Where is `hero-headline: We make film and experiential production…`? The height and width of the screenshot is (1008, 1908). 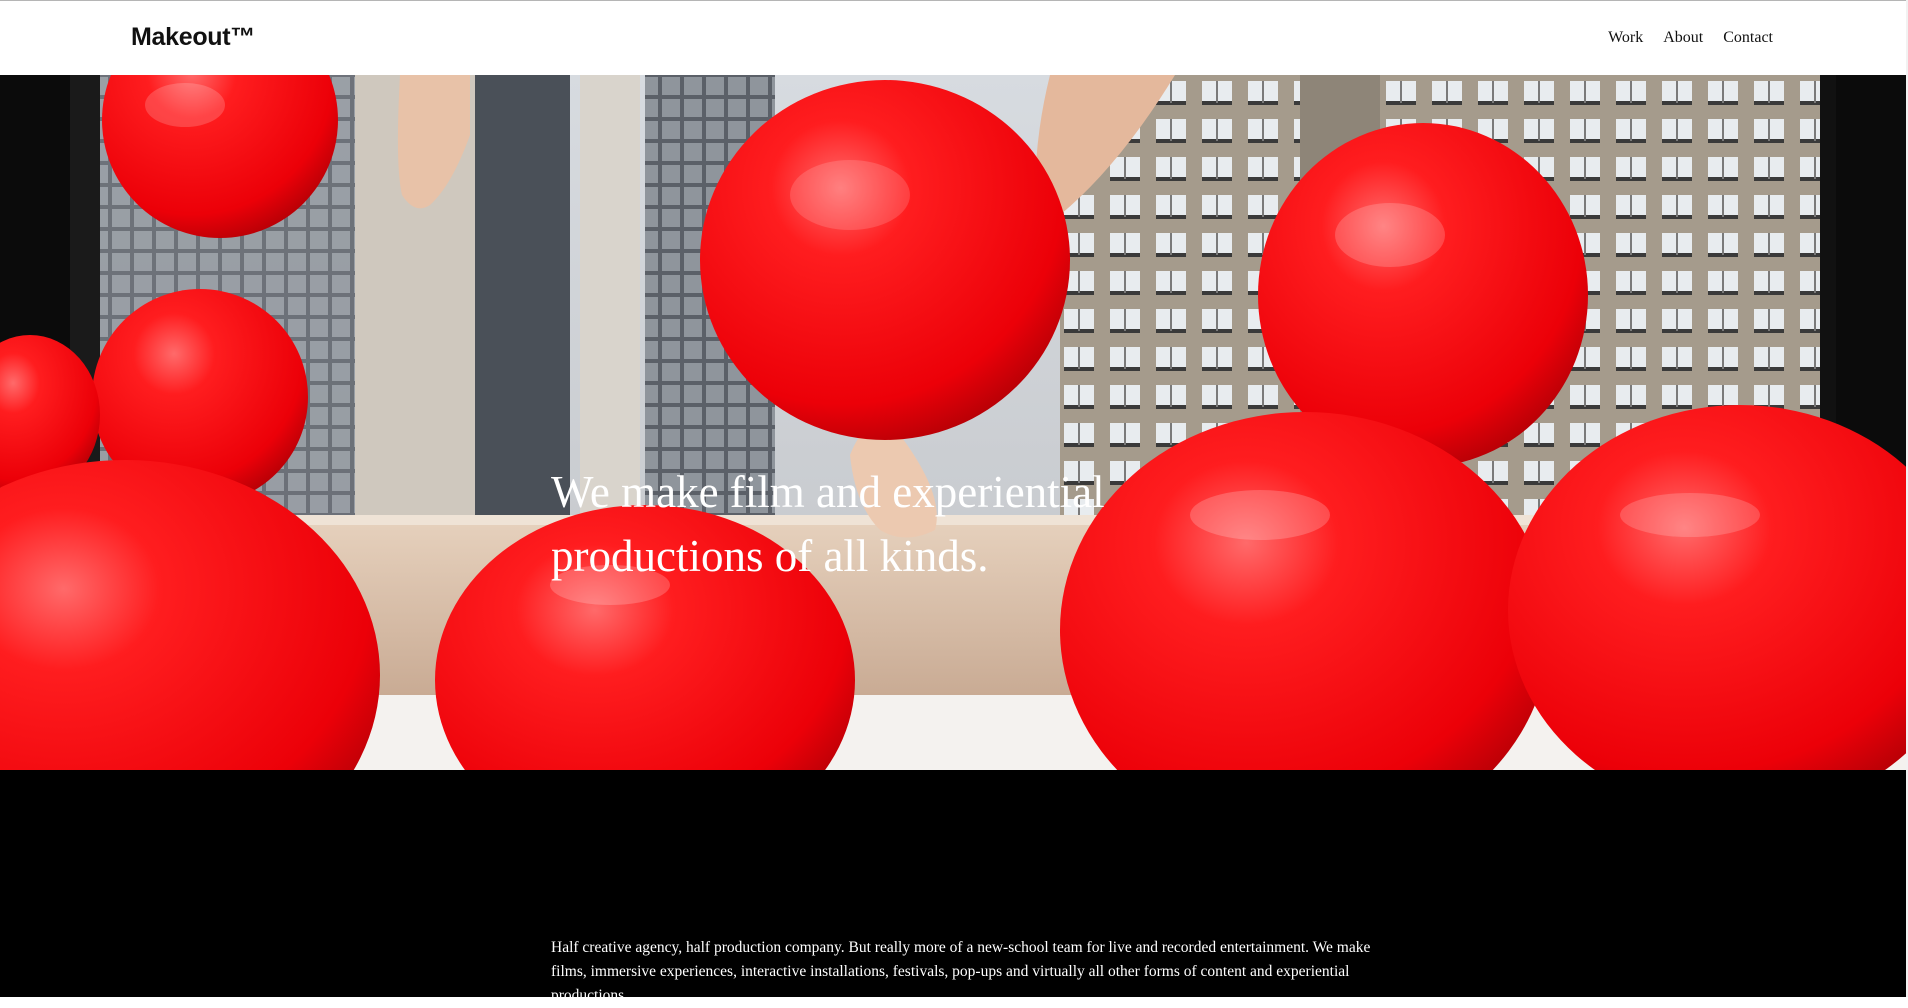 hero-headline: We make film and experiential production… is located at coordinates (871, 524).